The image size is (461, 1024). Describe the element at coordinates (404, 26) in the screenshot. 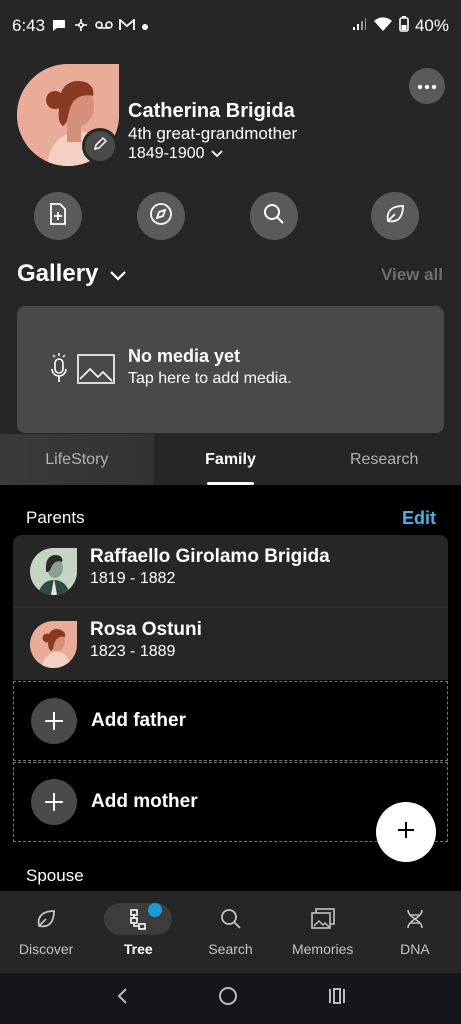

I see `battery-icon` at that location.